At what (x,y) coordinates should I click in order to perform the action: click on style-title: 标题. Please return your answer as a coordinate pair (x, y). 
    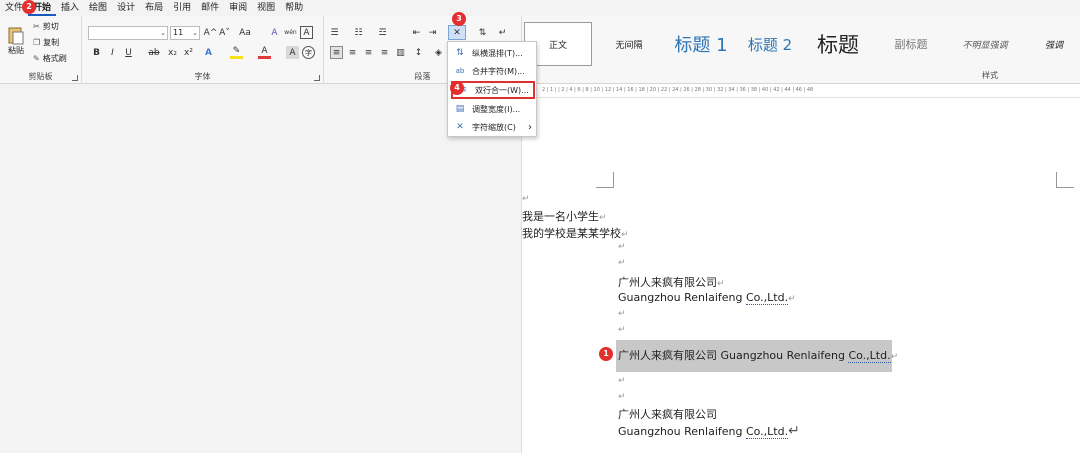
    Looking at the image, I should click on (838, 44).